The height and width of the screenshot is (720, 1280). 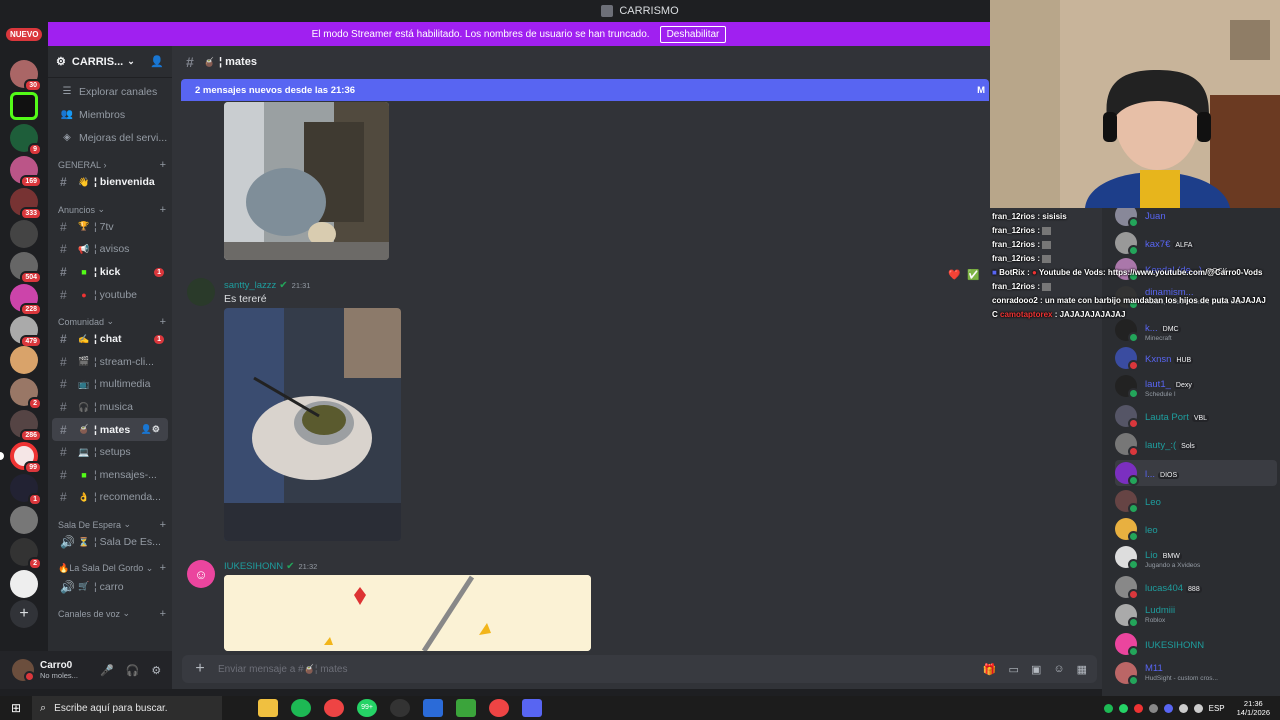 What do you see at coordinates (110, 294) in the screenshot?
I see `channel-youtube: # ● ¦ youtube` at bounding box center [110, 294].